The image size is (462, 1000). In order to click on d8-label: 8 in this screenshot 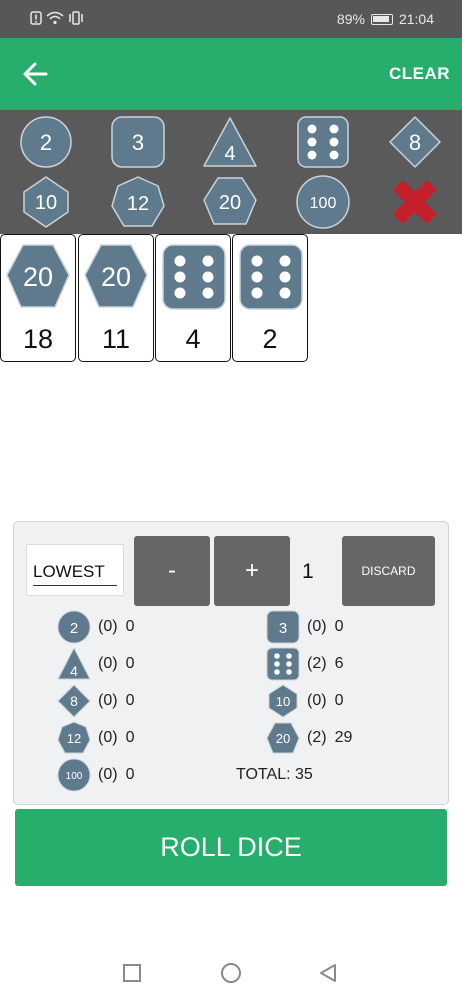, I will do `click(415, 142)`.